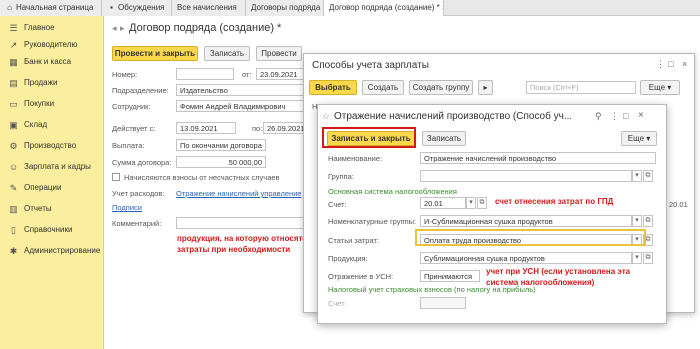  Describe the element at coordinates (369, 137) in the screenshot. I see `highlight-save-close` at that location.